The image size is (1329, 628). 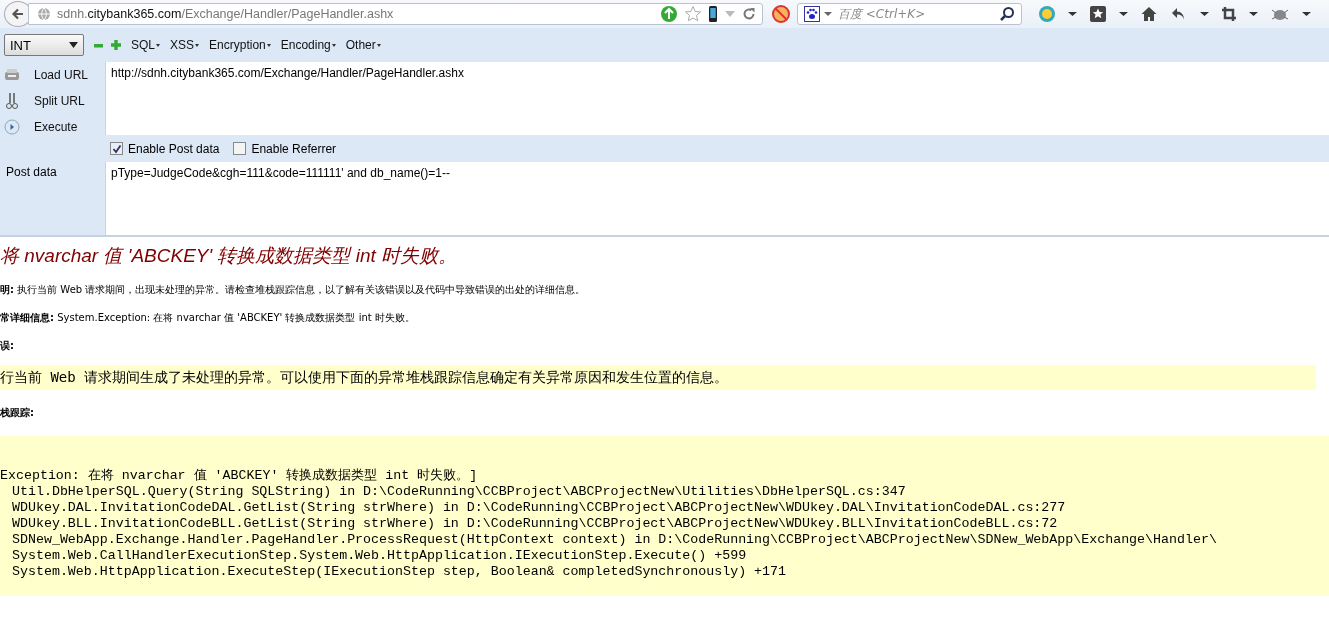 I want to click on error-title: 将 nvarchar 值 'ABCKEY' 转换成数据类型 int 时失败。, so click(x=229, y=256).